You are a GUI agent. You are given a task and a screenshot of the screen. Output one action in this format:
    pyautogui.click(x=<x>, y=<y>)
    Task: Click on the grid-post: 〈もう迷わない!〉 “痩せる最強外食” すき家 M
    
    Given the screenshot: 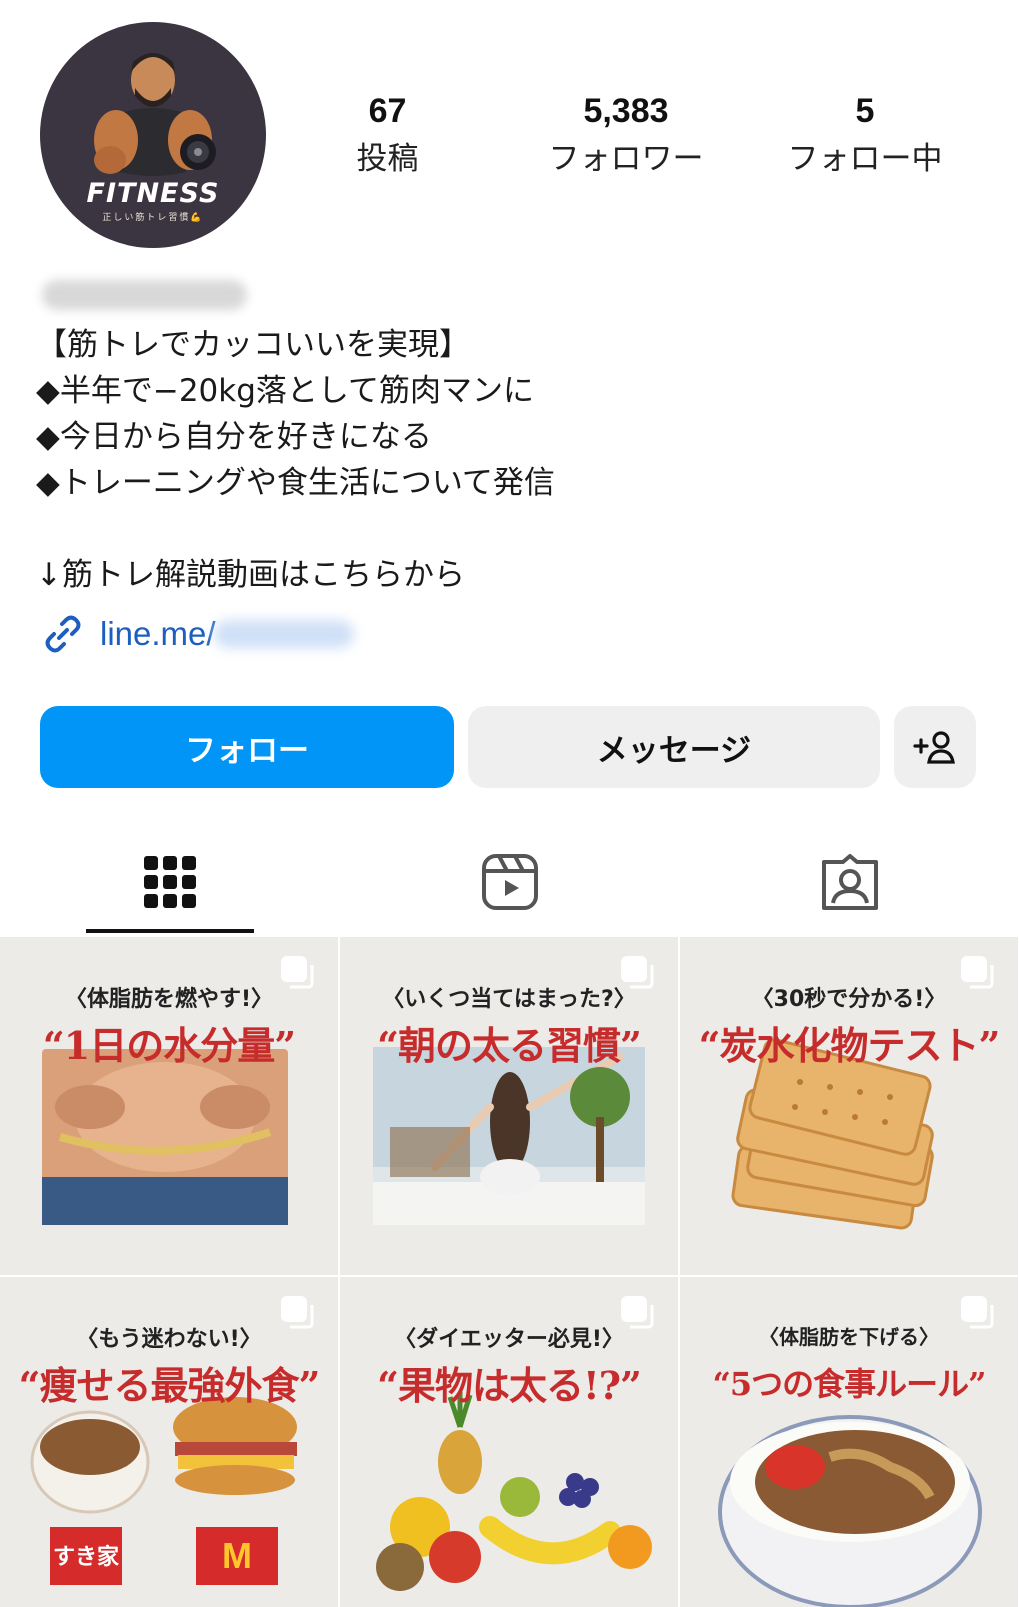 What is the action you would take?
    pyautogui.click(x=169, y=1442)
    